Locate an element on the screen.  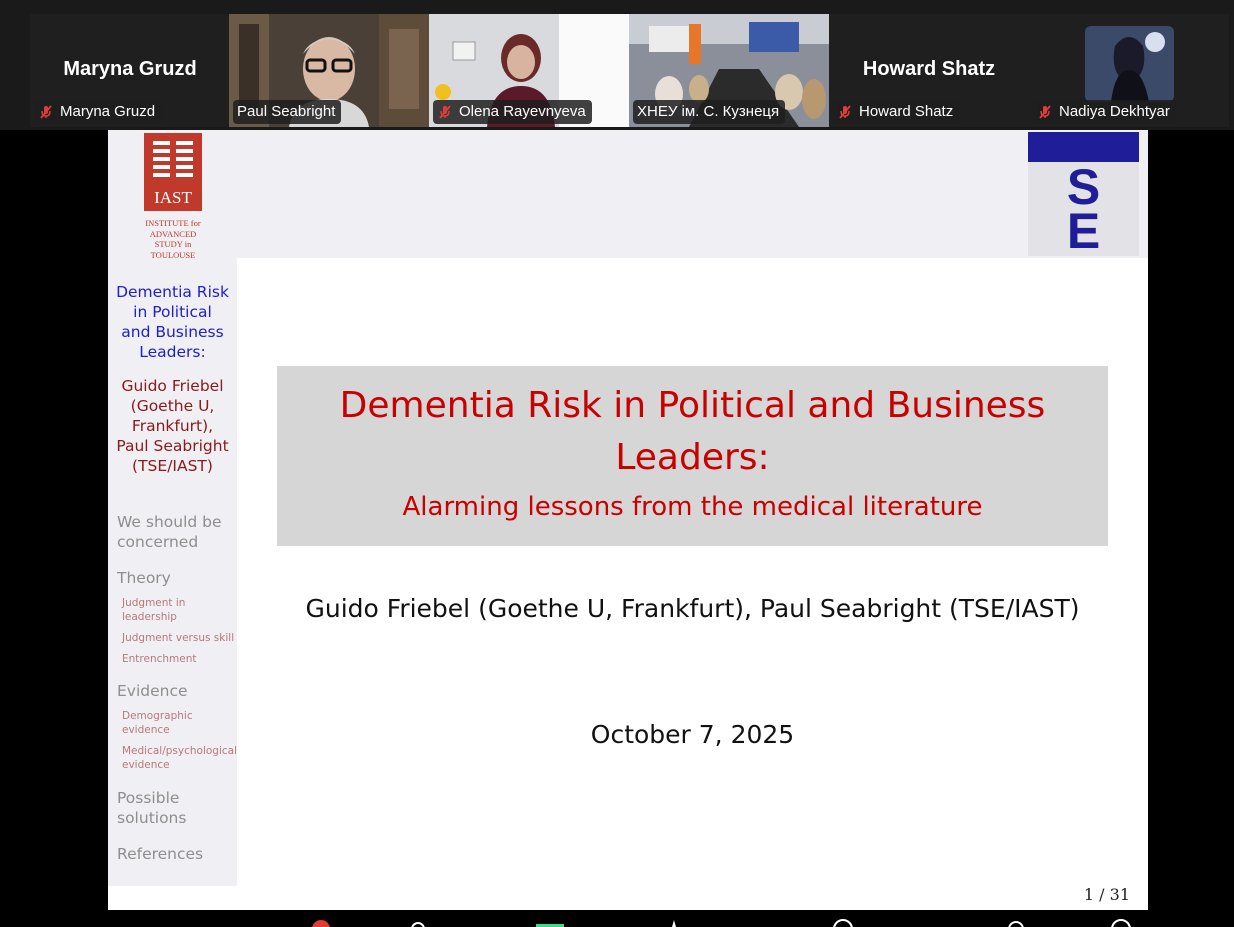
sidebar-sub-line: Medical/psychological is located at coordinates (180, 751).